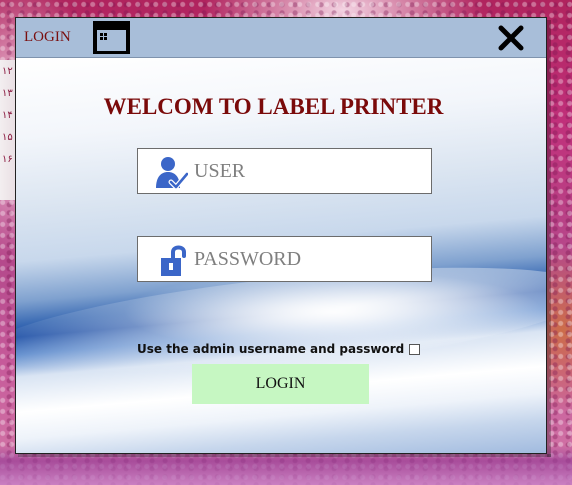 The height and width of the screenshot is (485, 572). I want to click on admin-hint-label: Use the admin username and password, so click(271, 349).